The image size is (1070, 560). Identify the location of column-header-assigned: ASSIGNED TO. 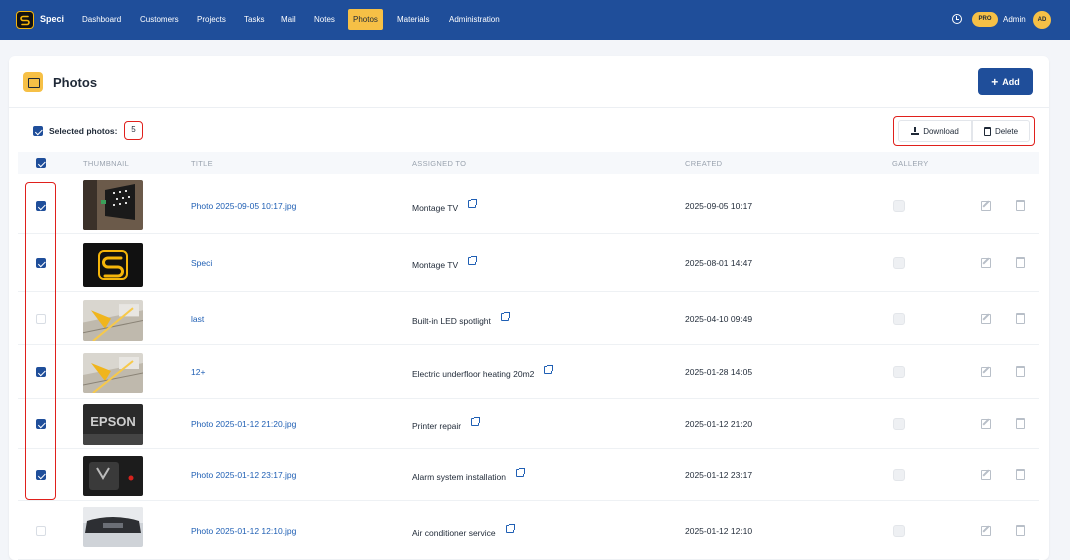
(439, 163).